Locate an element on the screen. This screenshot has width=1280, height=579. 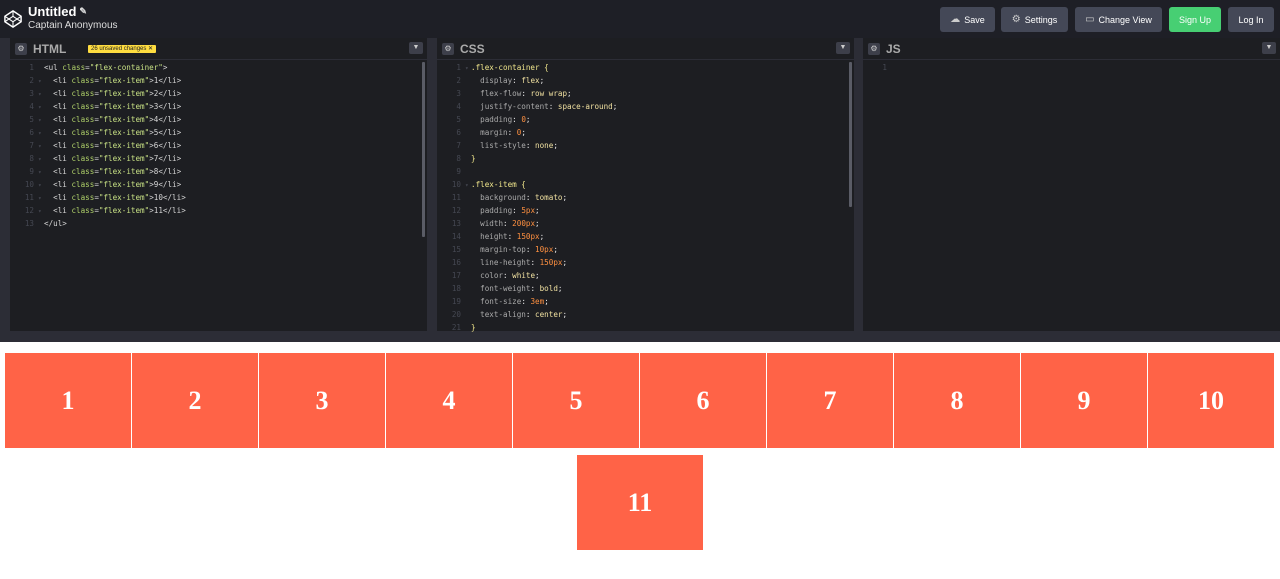
code-text: background: tomato; is located at coordinates (524, 197).